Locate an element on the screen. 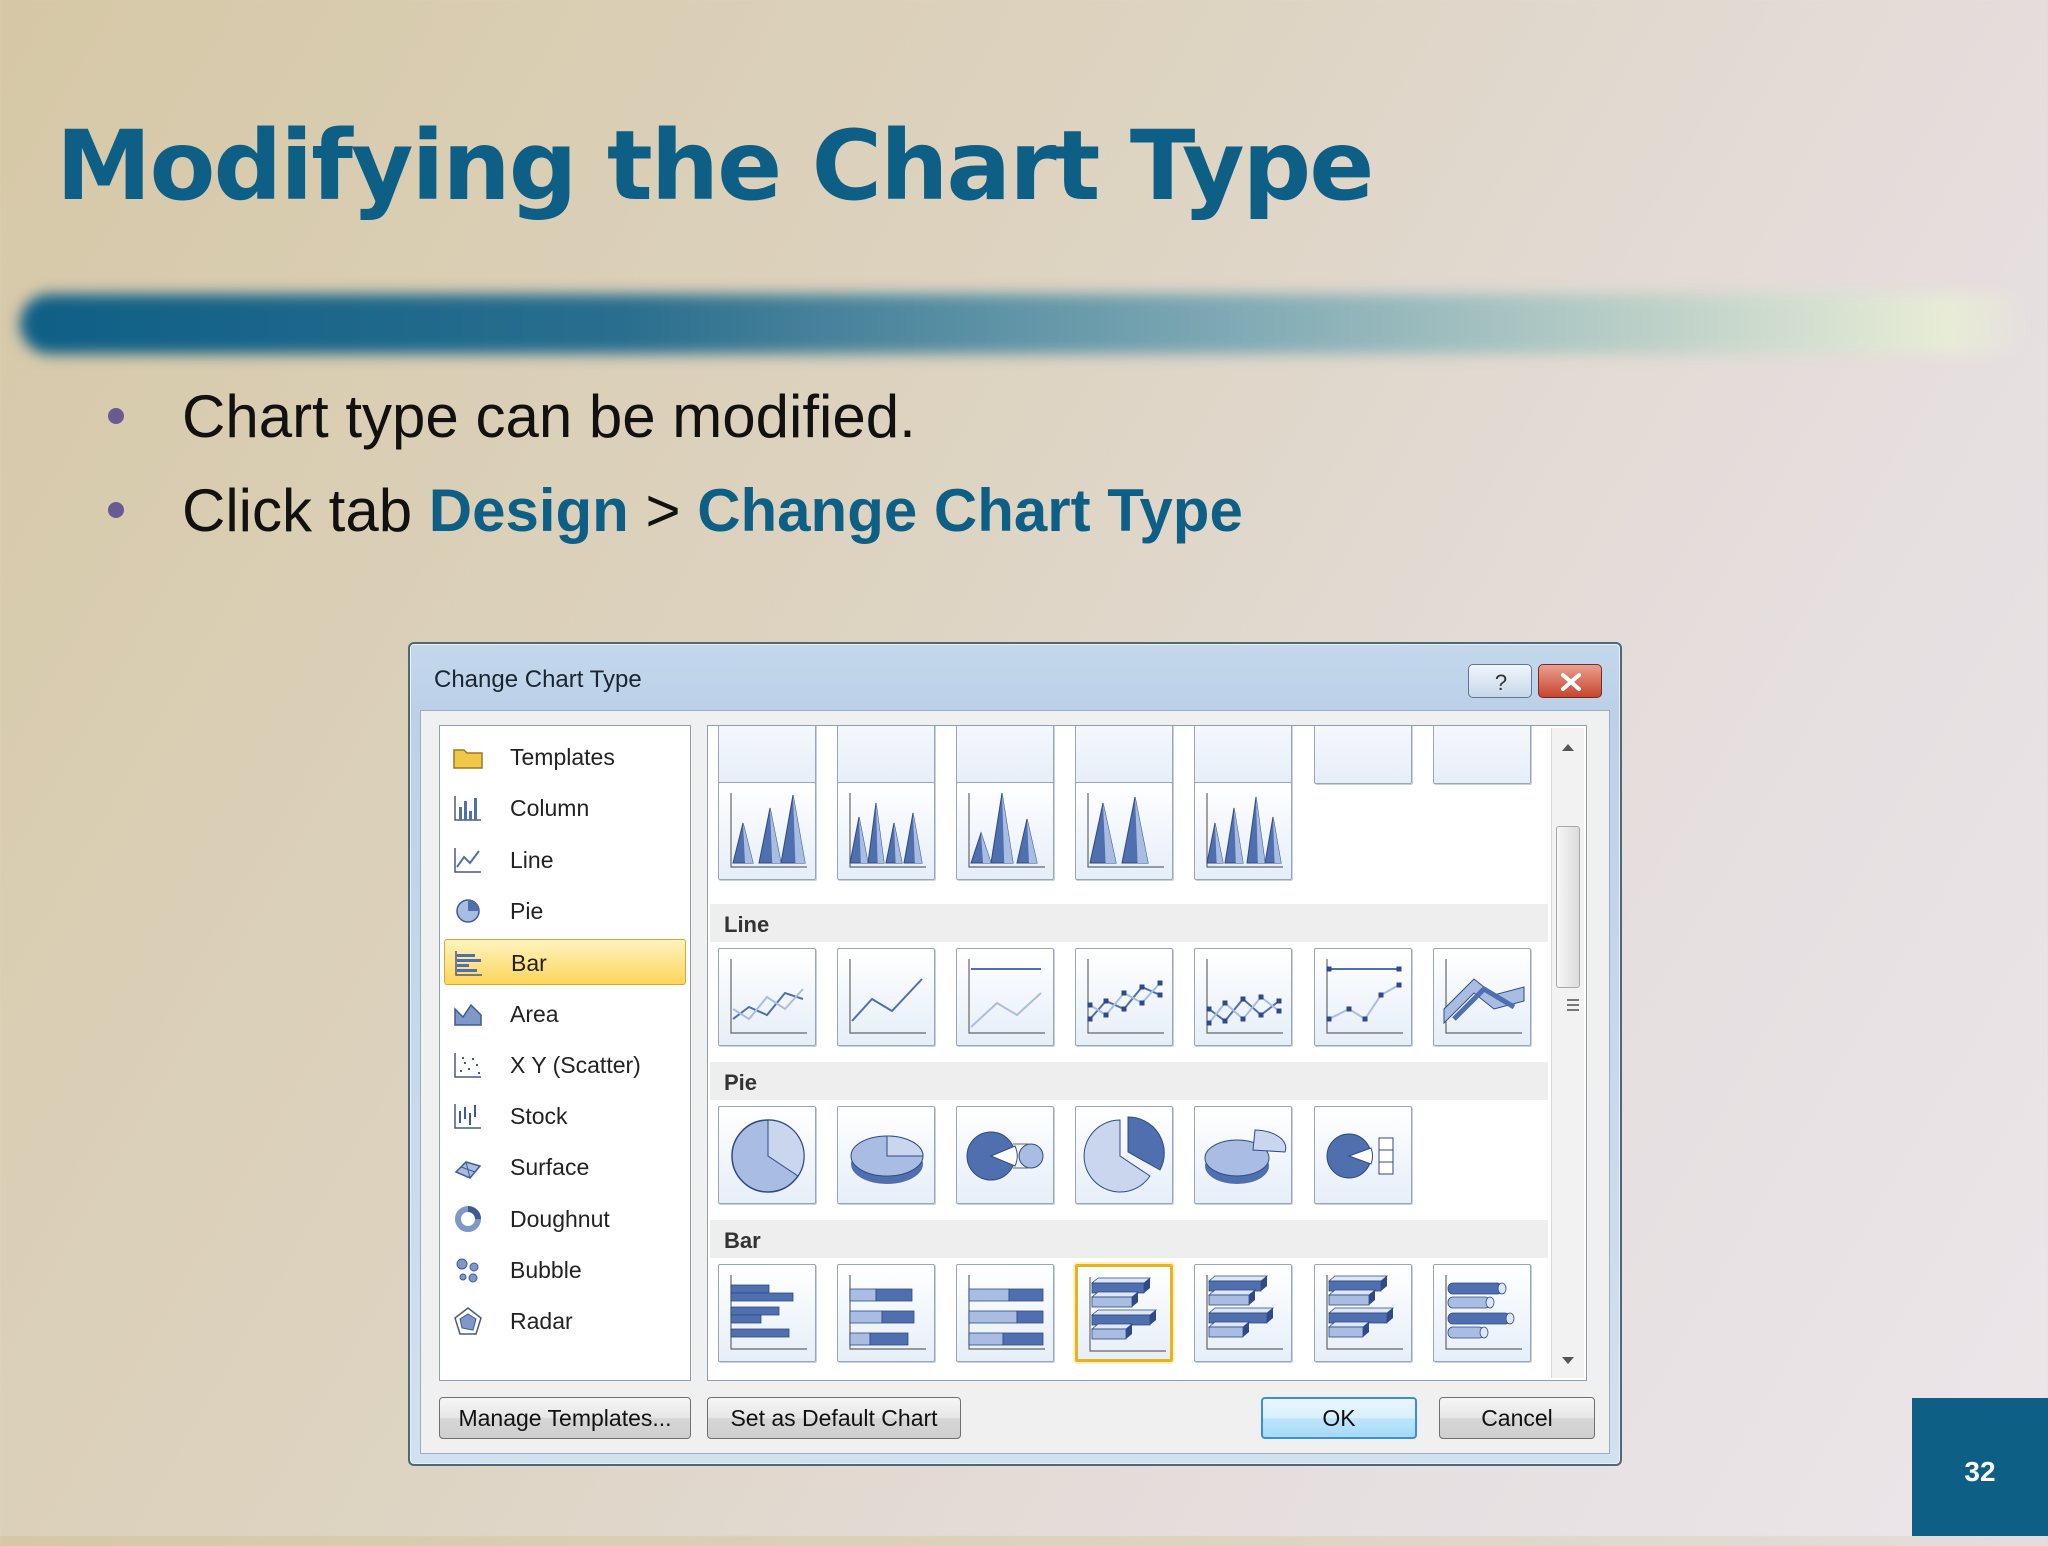 The height and width of the screenshot is (1546, 2048). cylinder-subtype-7-thumbnail is located at coordinates (1482, 755).